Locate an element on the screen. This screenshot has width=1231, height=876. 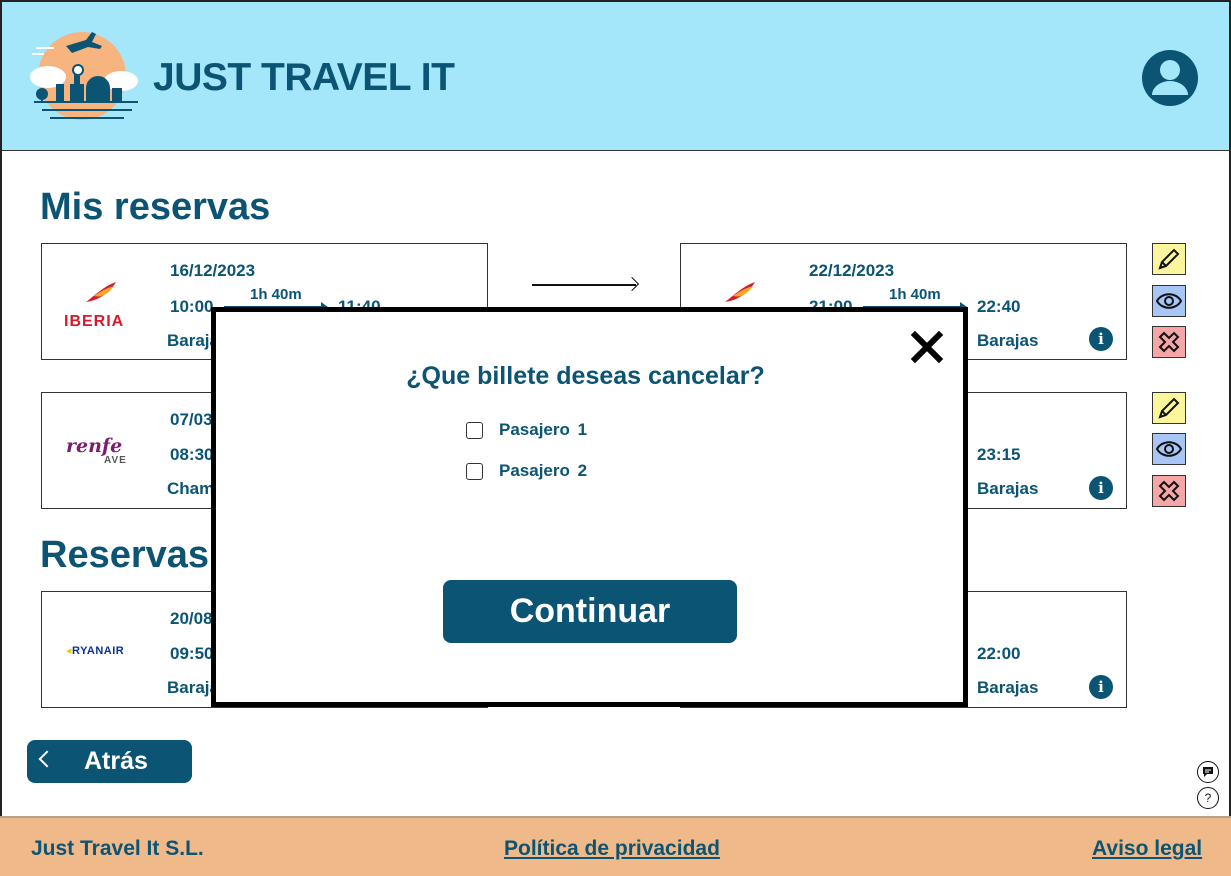
company-name: Just Travel It S.L. is located at coordinates (117, 848).